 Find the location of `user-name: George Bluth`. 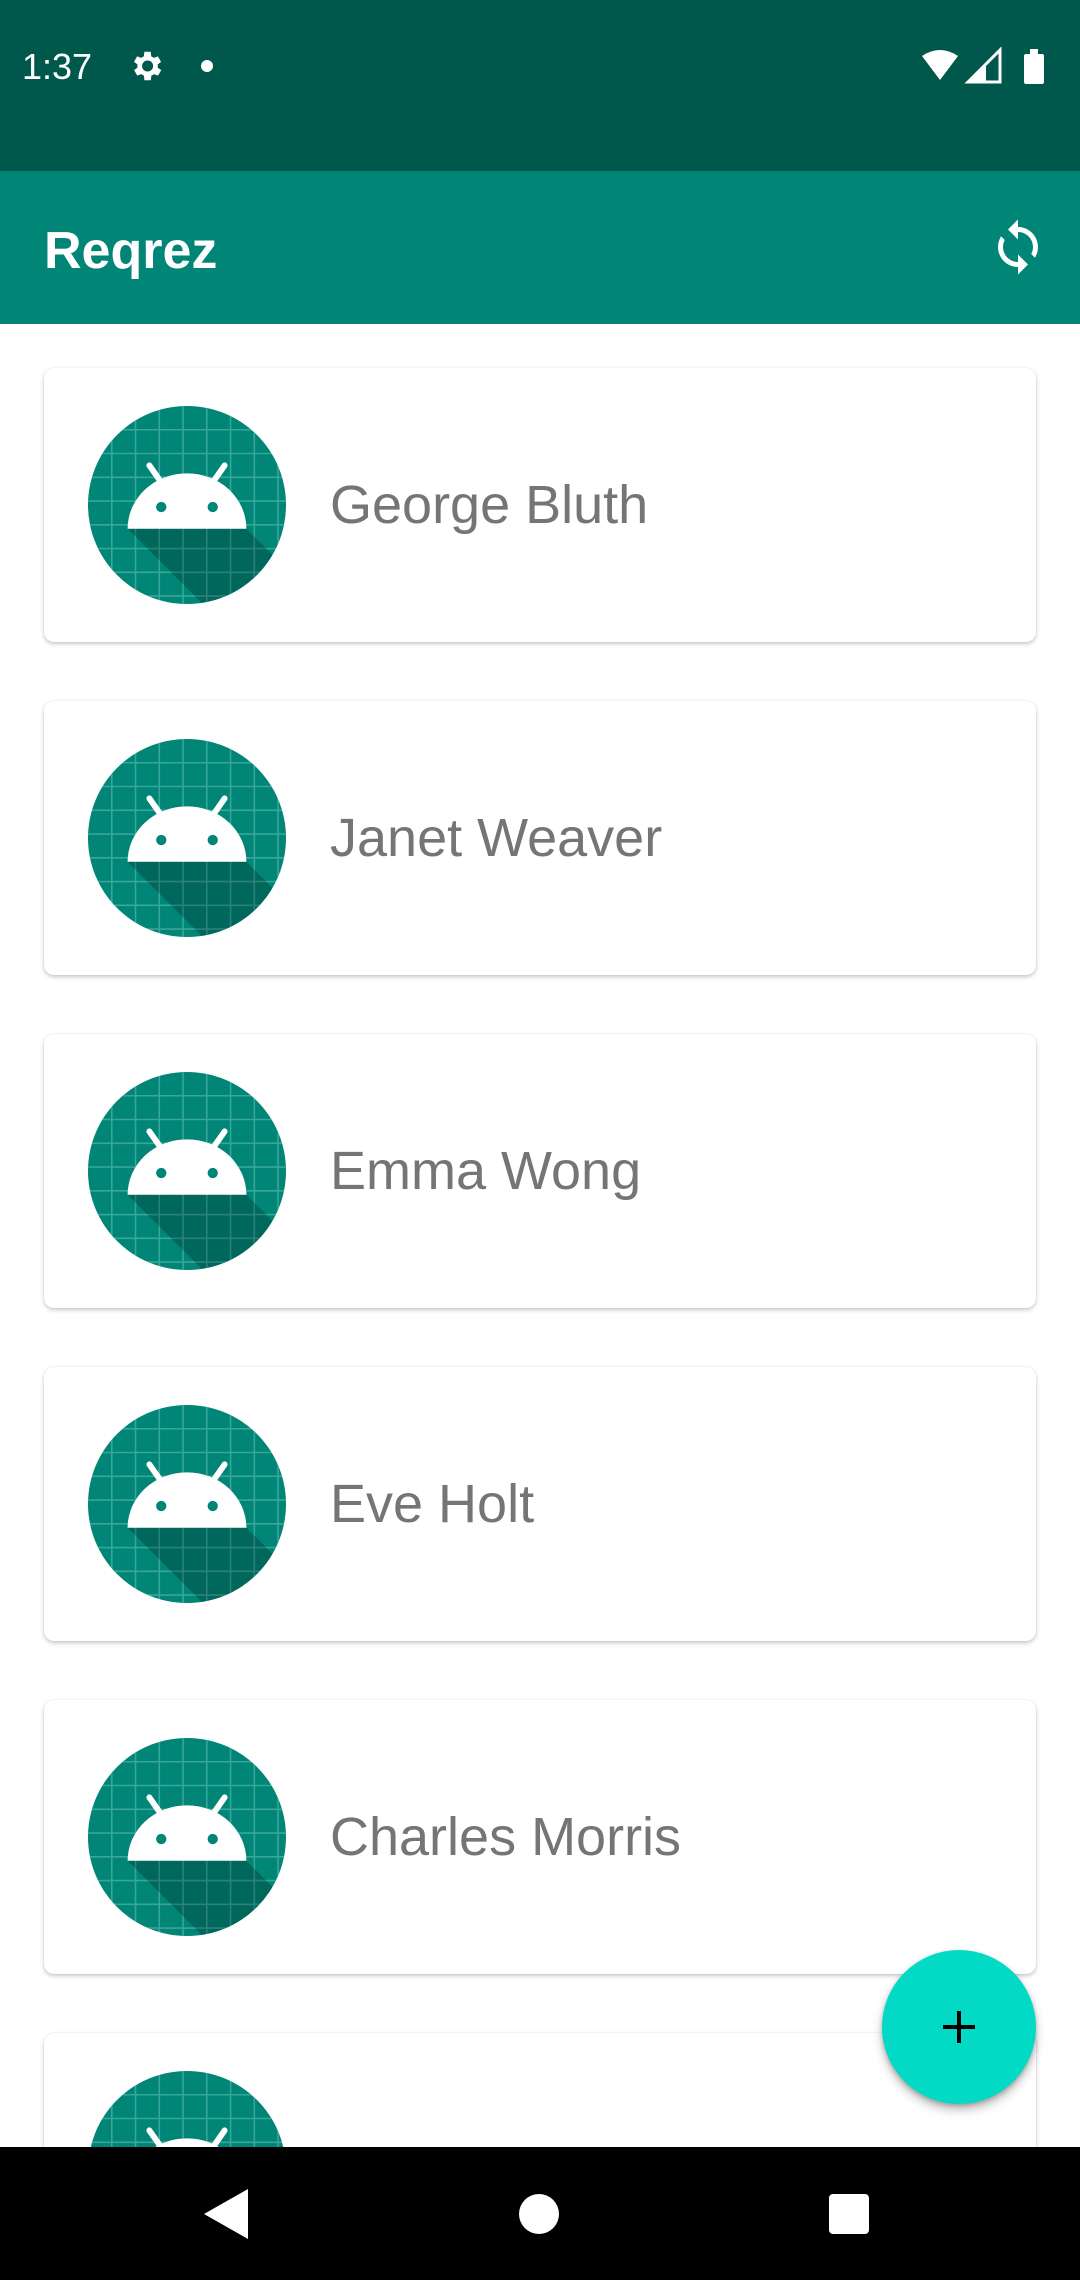

user-name: George Bluth is located at coordinates (489, 505).